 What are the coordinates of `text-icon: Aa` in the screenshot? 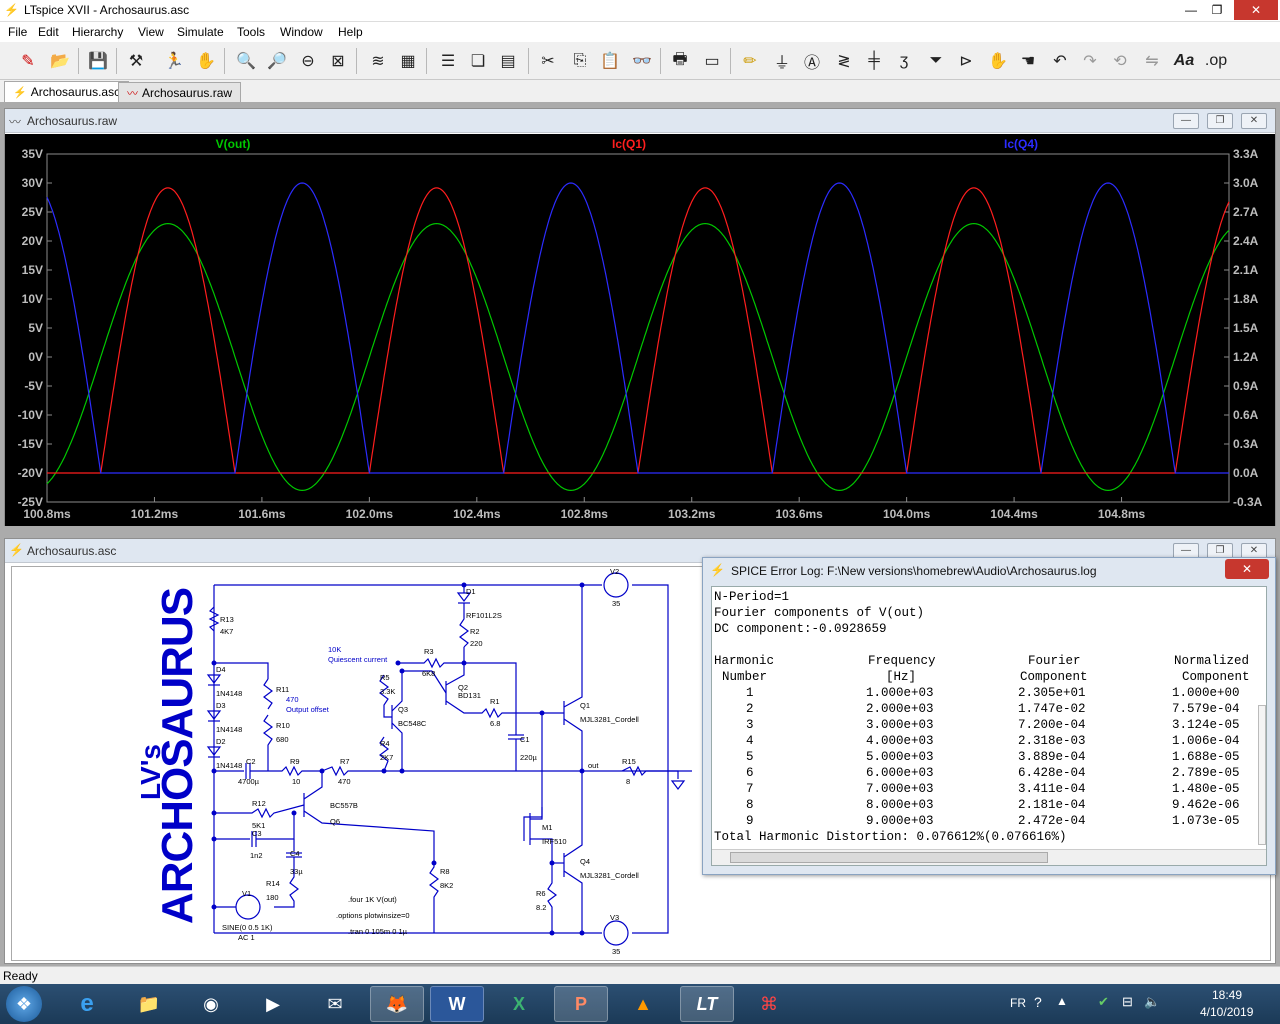 It's located at (1184, 61).